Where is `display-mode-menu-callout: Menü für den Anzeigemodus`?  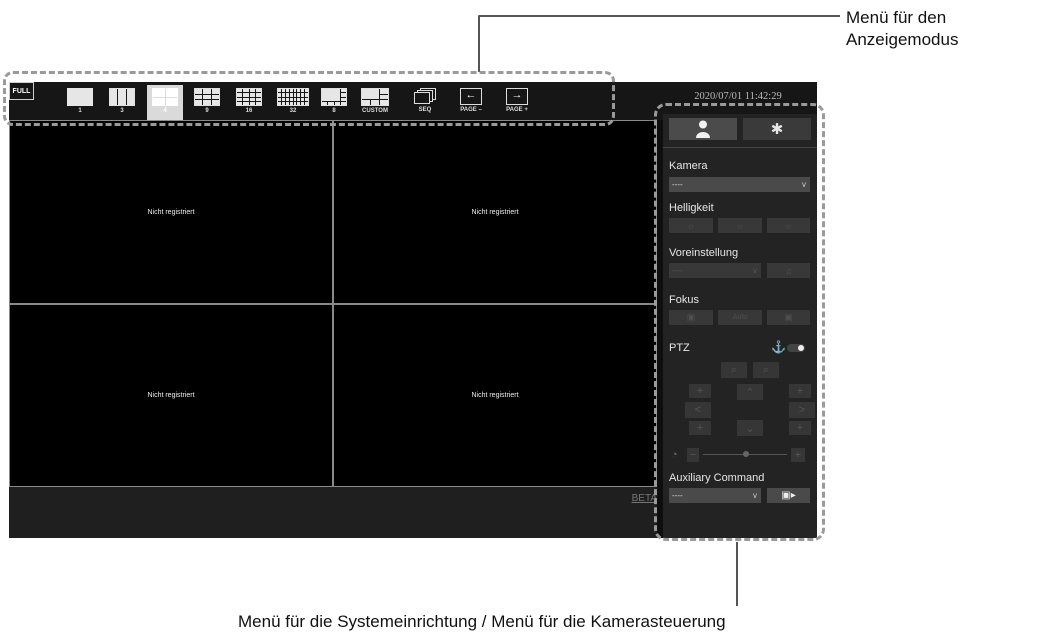 display-mode-menu-callout: Menü für den Anzeigemodus is located at coordinates (902, 29).